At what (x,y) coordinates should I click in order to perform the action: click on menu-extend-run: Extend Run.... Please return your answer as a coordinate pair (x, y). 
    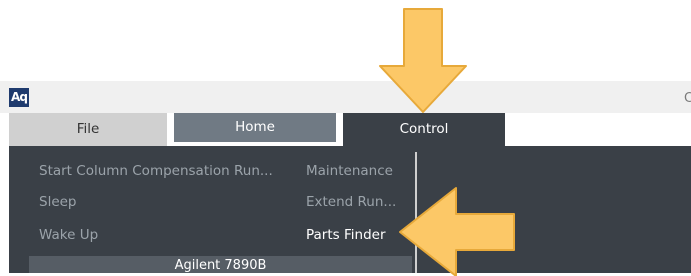
    Looking at the image, I should click on (351, 202).